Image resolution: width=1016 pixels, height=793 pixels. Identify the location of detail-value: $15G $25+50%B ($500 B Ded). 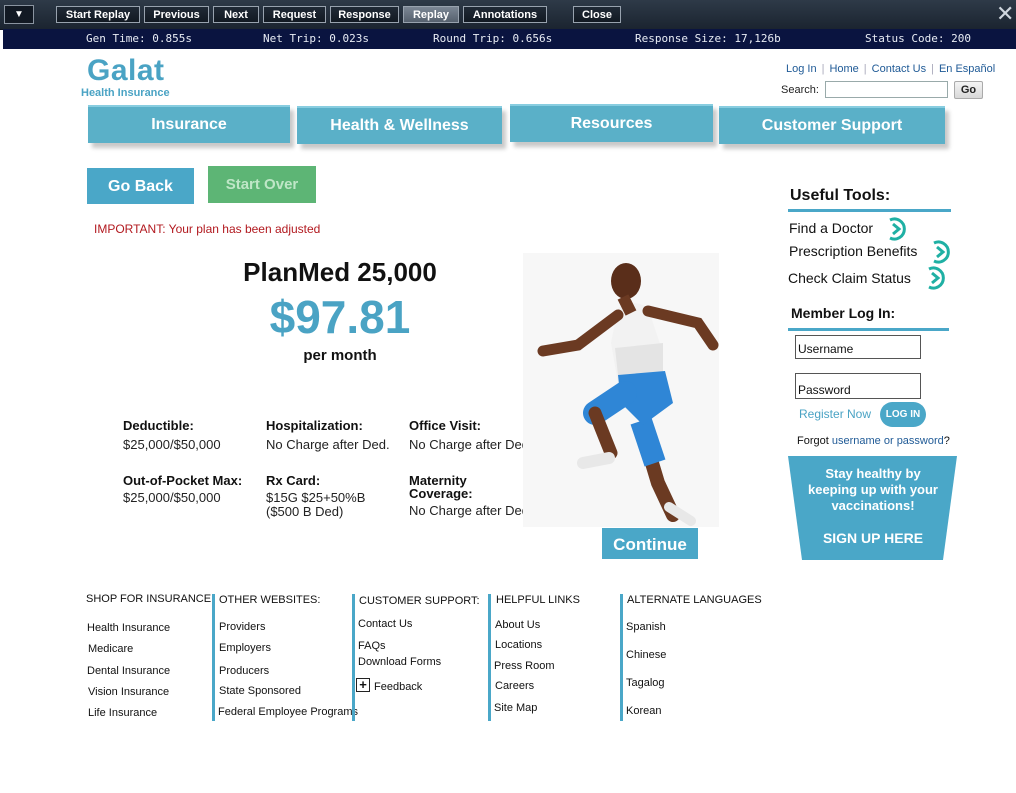
(316, 504).